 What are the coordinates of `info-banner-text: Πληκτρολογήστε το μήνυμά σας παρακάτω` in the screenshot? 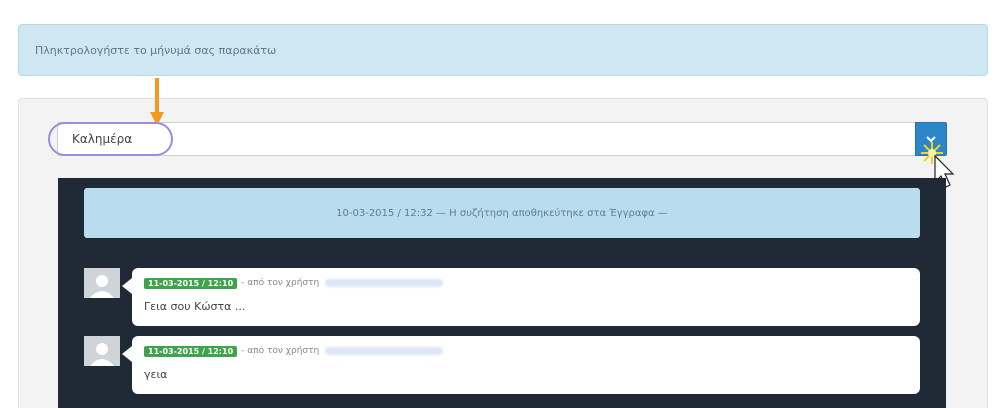 It's located at (156, 50).